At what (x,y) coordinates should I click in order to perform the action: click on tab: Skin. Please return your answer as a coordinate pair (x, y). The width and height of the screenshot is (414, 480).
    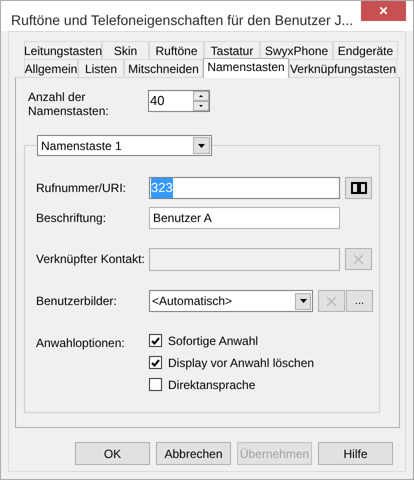
    Looking at the image, I should click on (125, 50).